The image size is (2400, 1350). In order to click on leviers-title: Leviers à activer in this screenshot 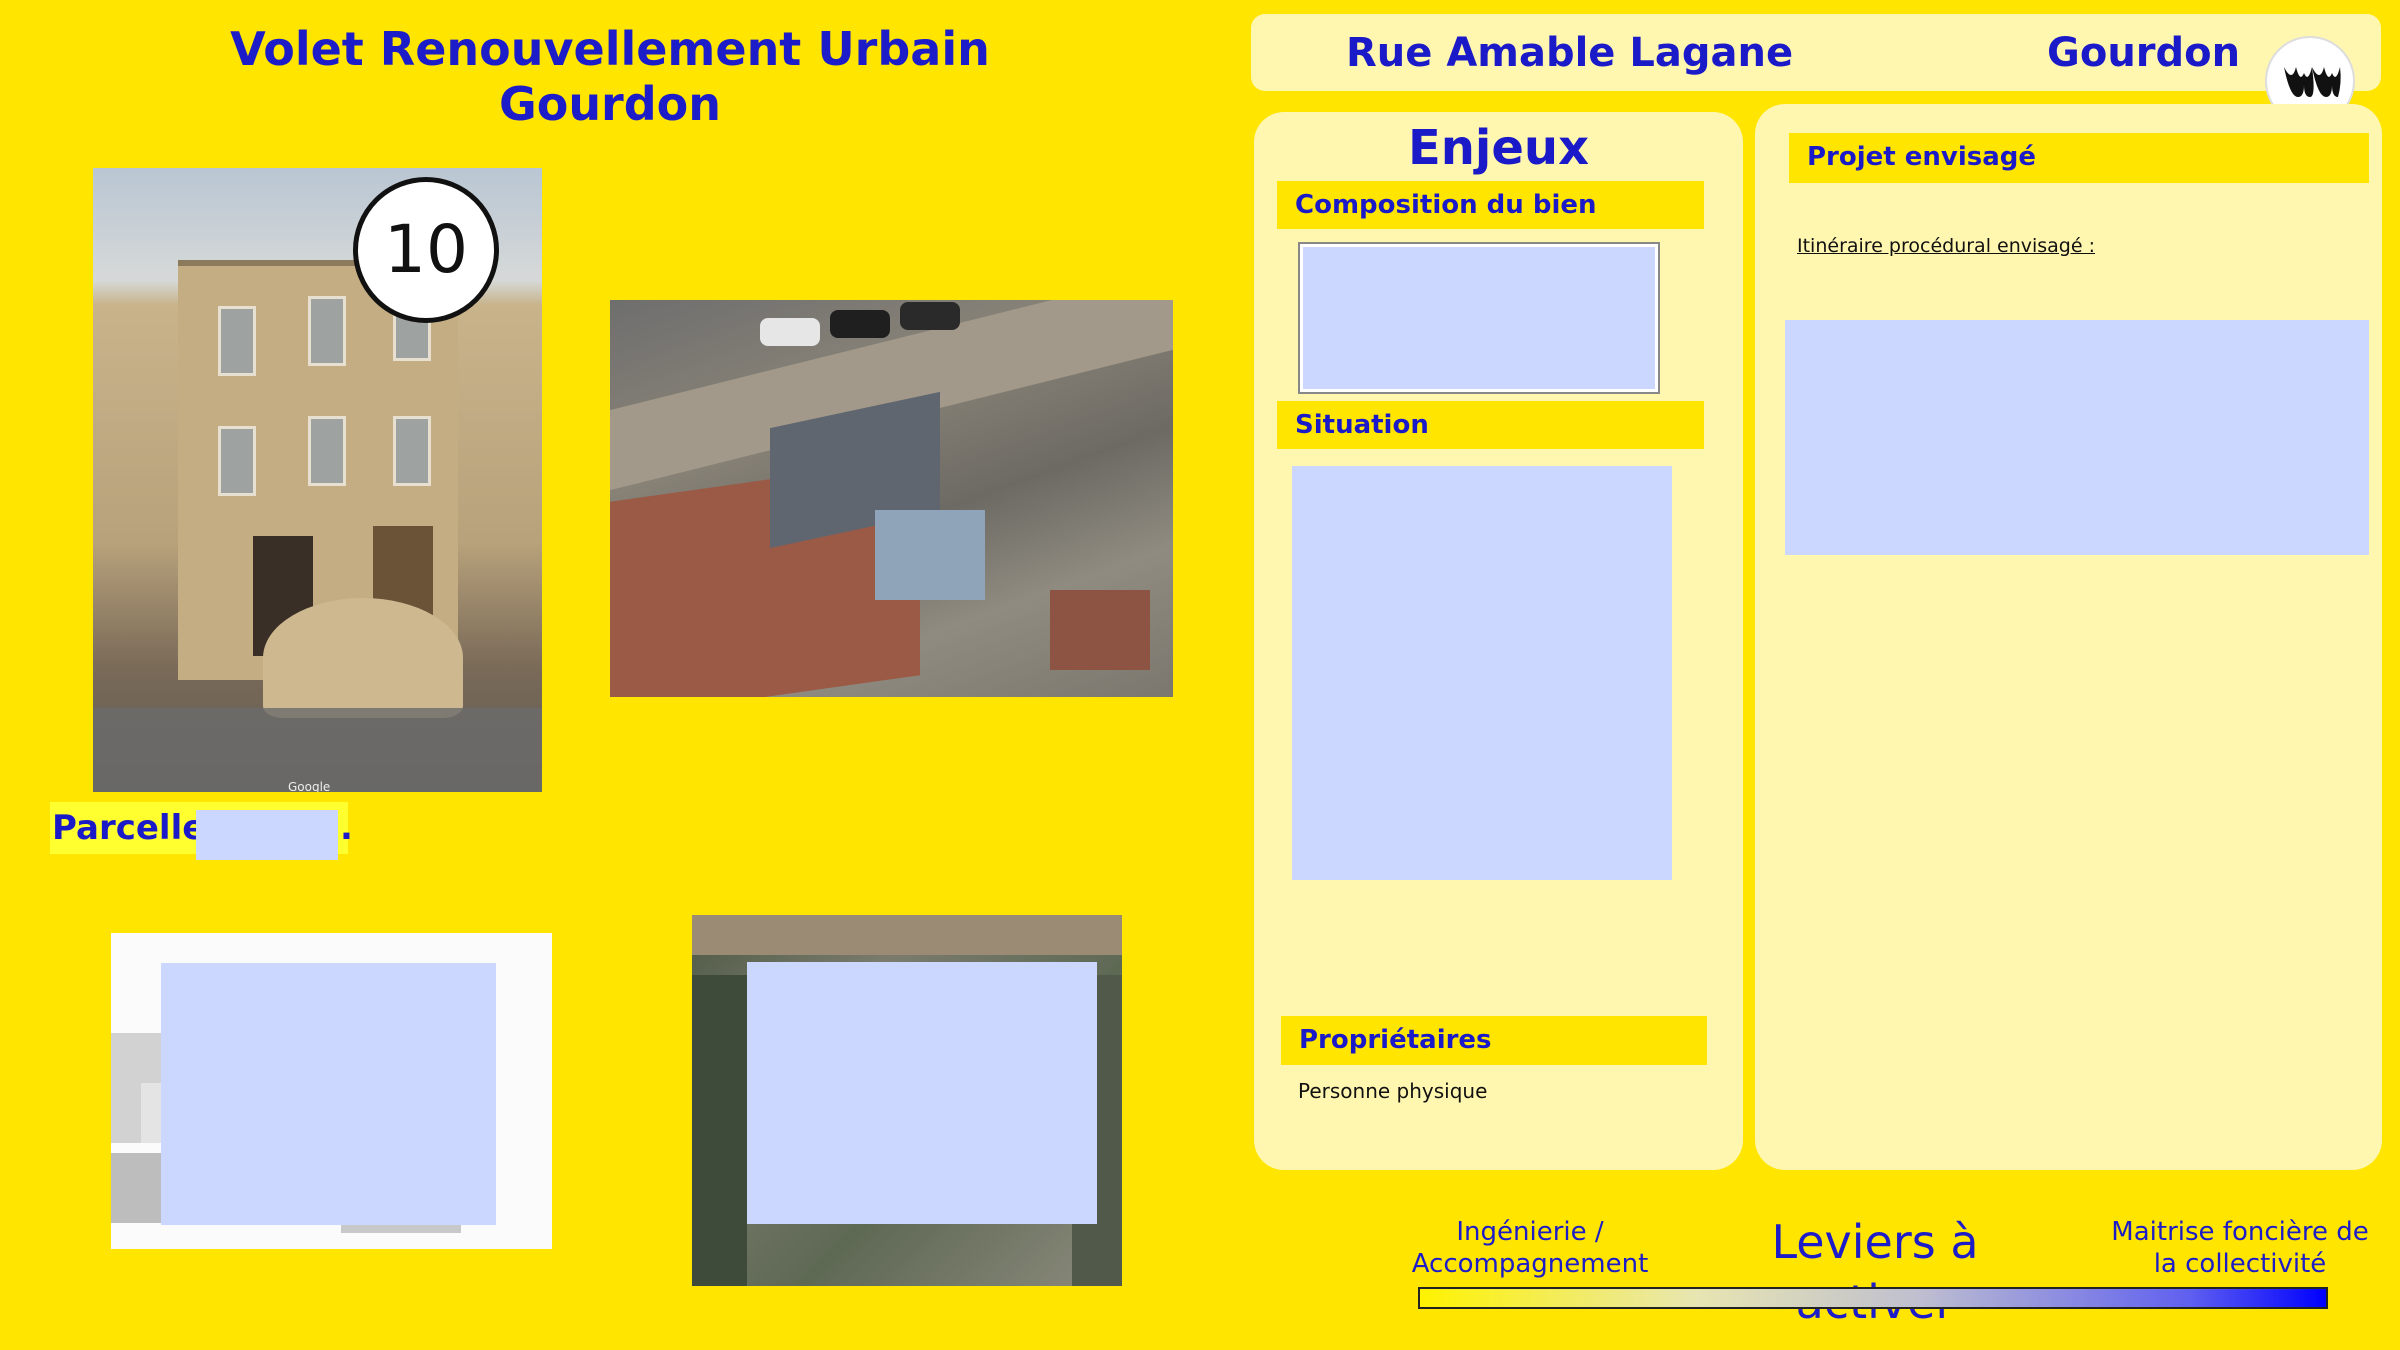, I will do `click(1875, 1272)`.